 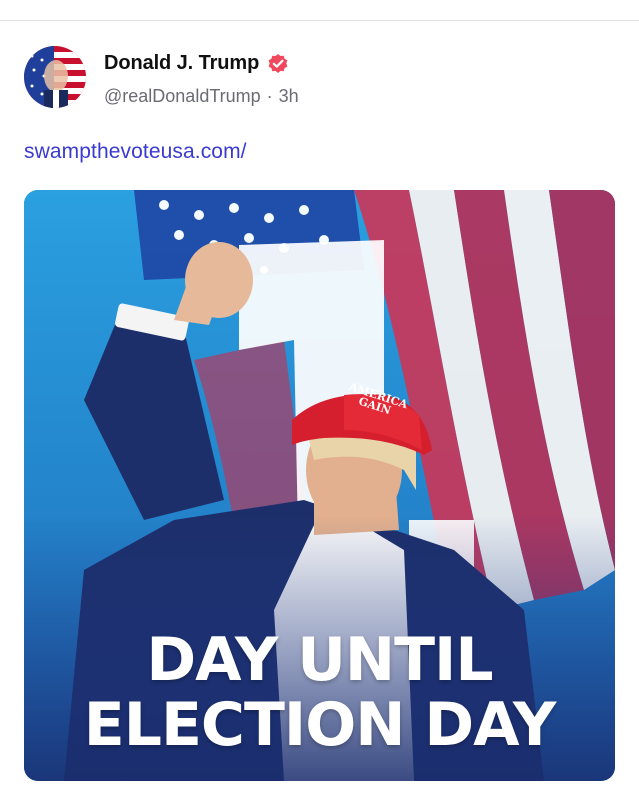 I want to click on display-name: Donald J. Trump, so click(x=181, y=63).